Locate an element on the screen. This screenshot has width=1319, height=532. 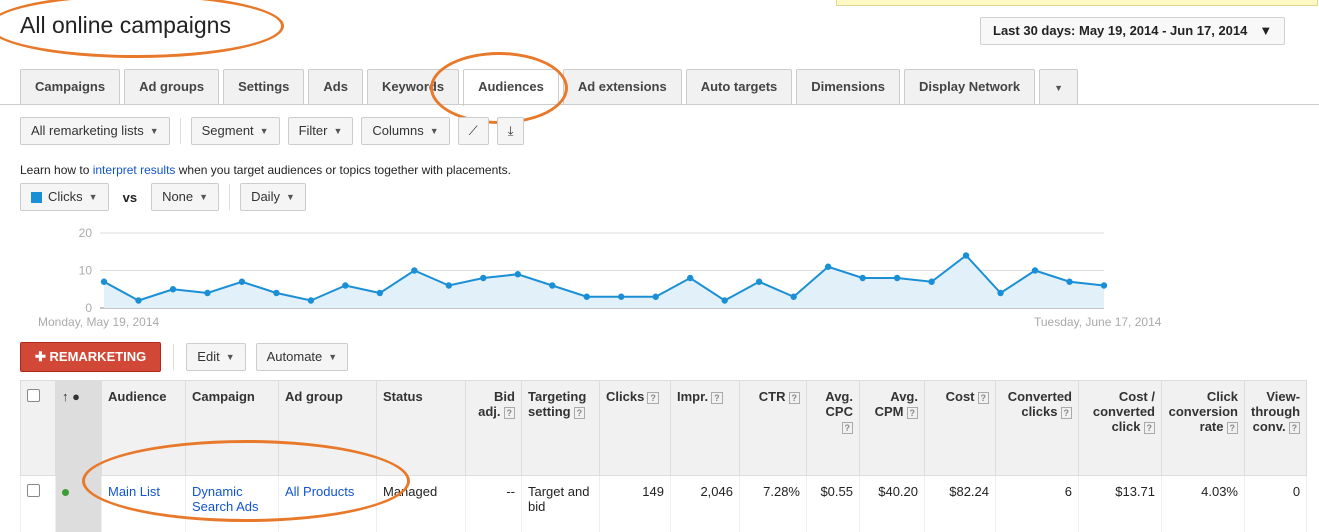
tab-dimensions: Dimensions is located at coordinates (848, 86).